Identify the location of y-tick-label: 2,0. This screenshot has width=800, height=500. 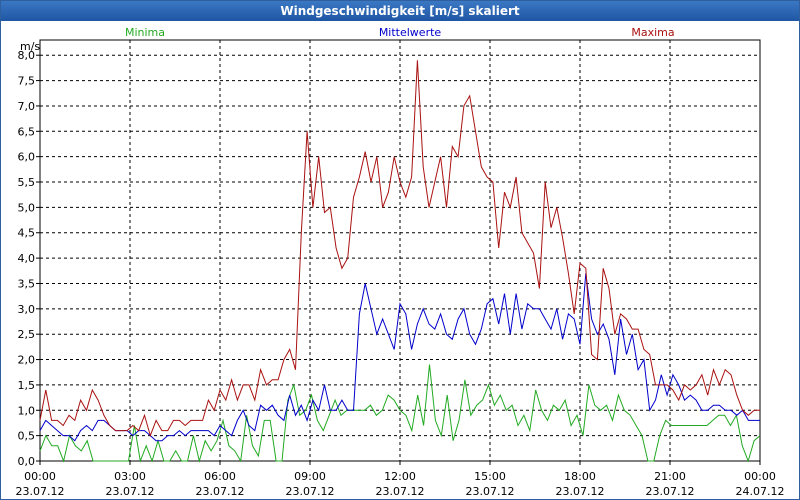
(27, 360).